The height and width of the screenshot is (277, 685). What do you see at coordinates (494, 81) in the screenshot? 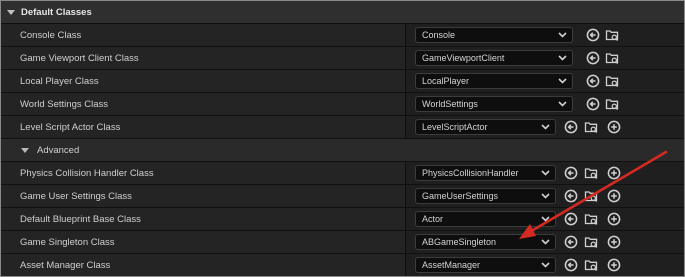
I see `class-picker-dropdown: LocalPlayer` at bounding box center [494, 81].